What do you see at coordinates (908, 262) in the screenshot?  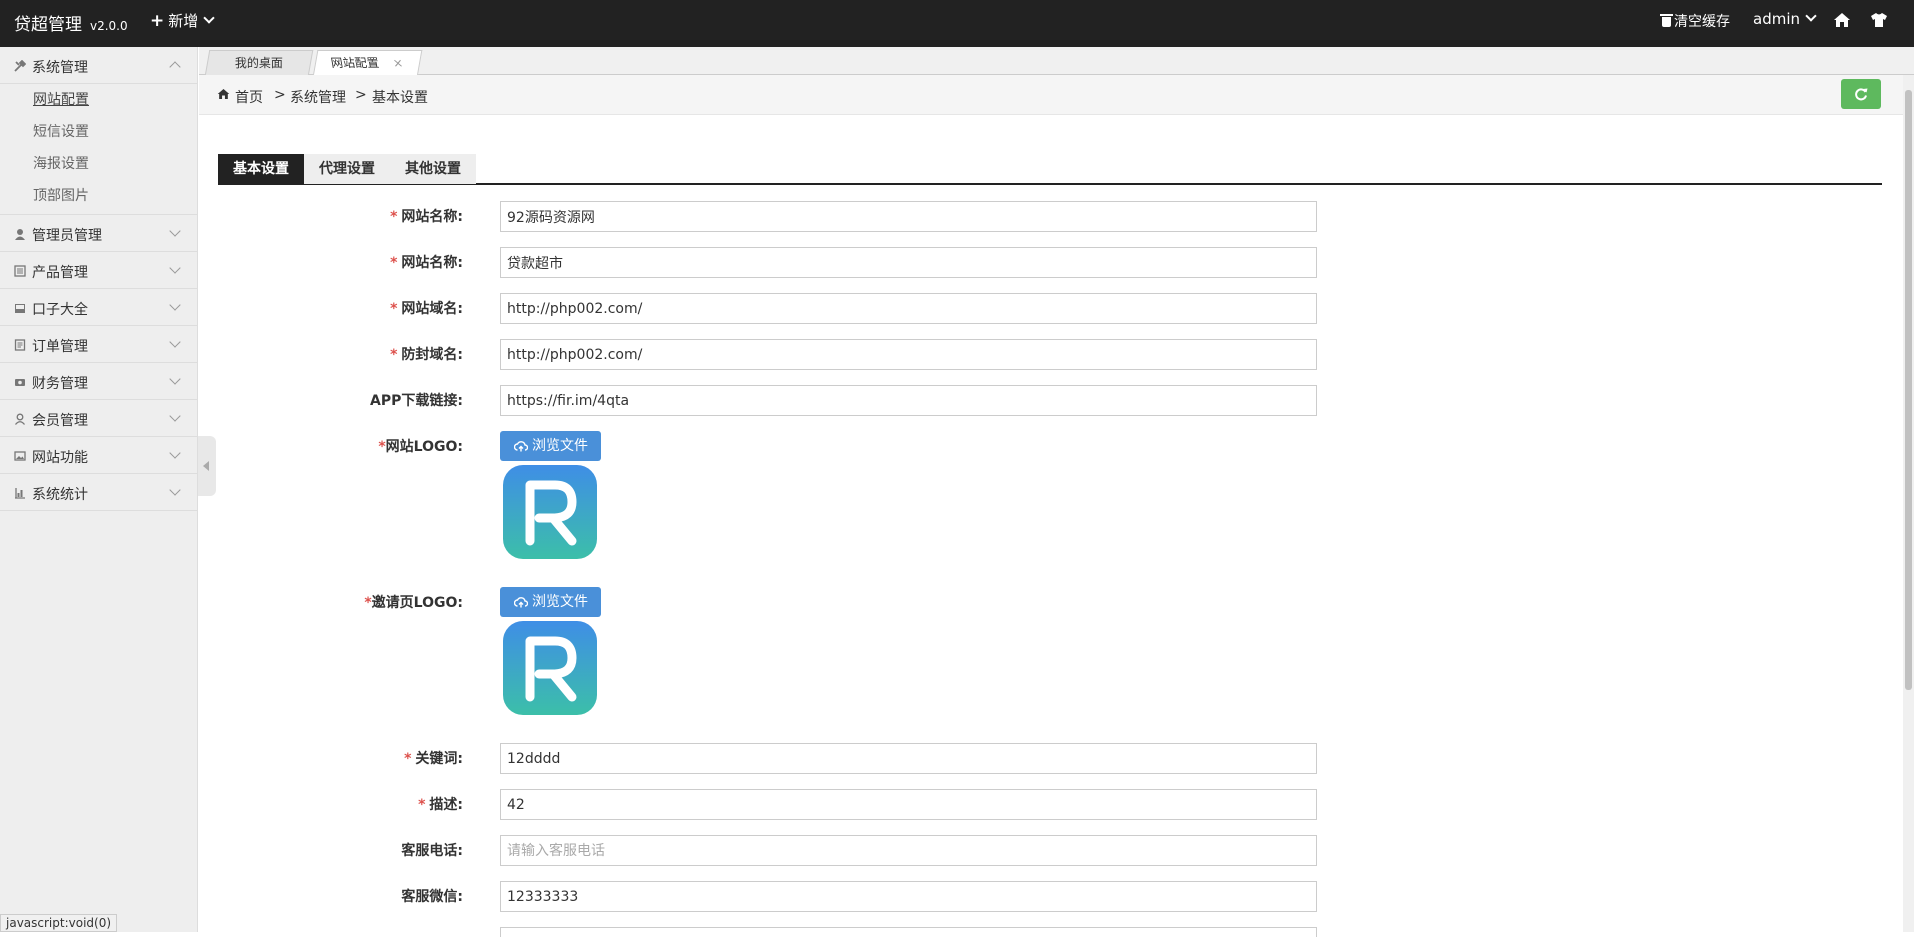 I see `site-name2-input` at bounding box center [908, 262].